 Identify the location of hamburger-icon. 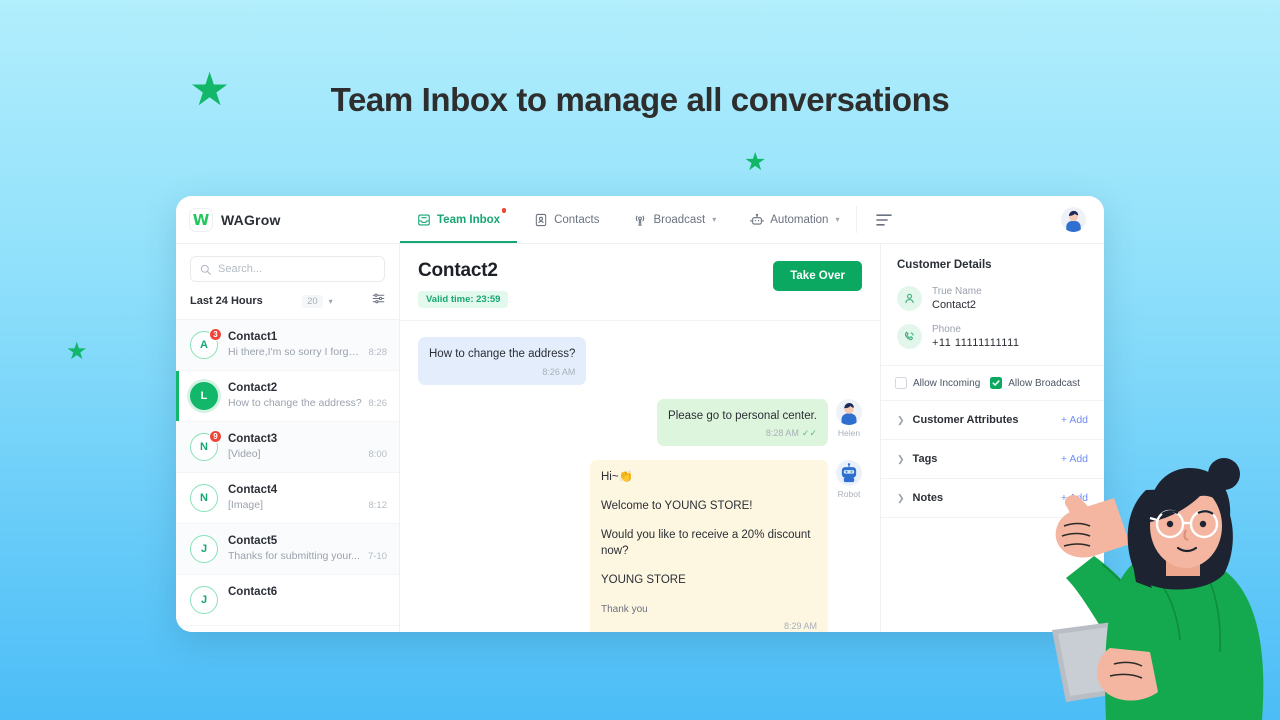
(884, 219).